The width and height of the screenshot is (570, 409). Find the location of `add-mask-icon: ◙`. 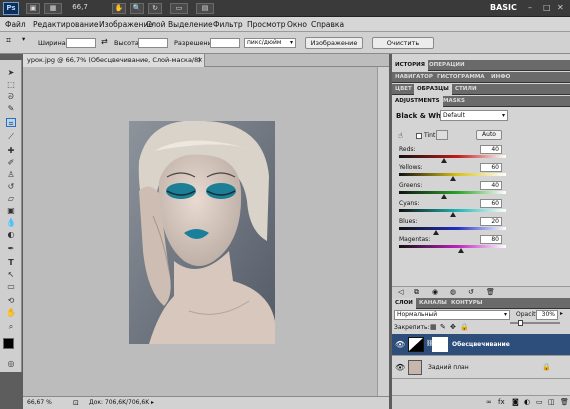

add-mask-icon: ◙ is located at coordinates (515, 402).